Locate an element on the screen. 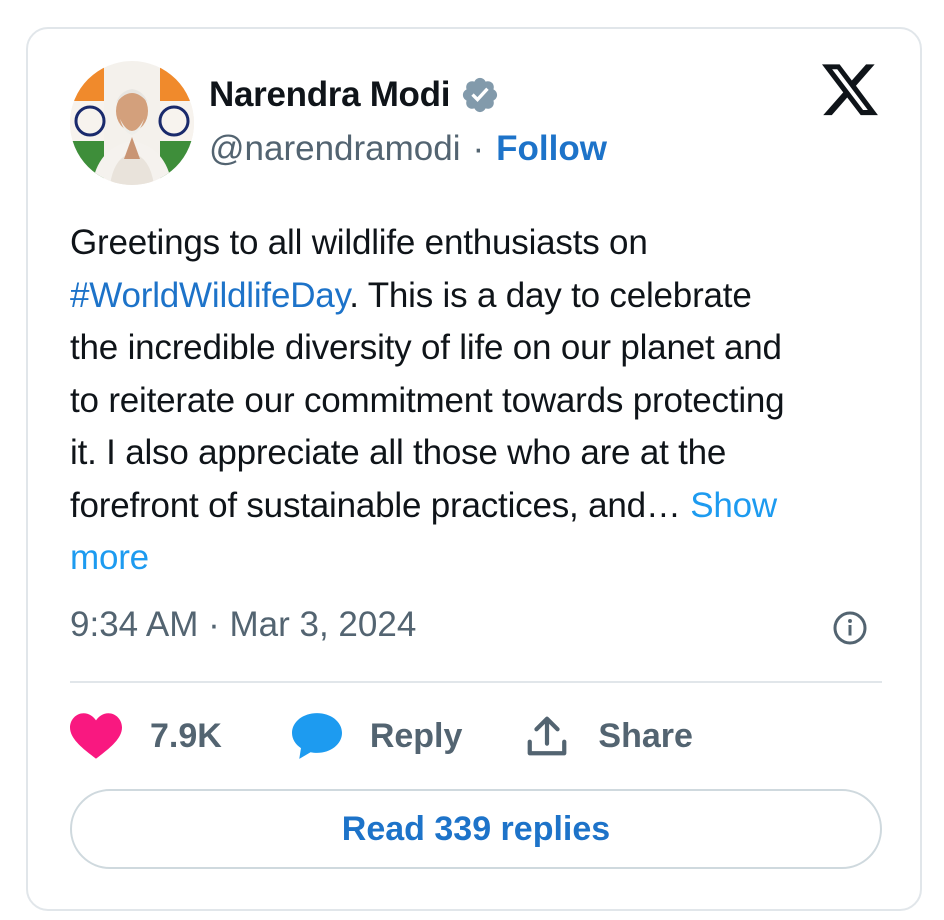 The width and height of the screenshot is (944, 920). author-handle-row: @narendramodi · Follow is located at coordinates (408, 149).